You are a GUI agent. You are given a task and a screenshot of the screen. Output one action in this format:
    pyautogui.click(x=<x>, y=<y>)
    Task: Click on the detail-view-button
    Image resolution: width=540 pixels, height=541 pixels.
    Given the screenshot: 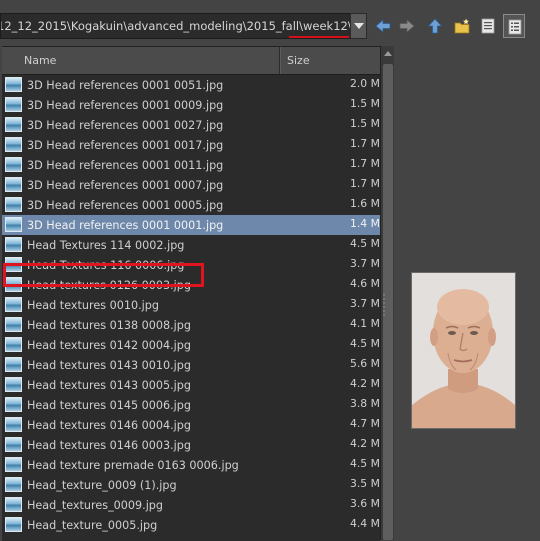 What is the action you would take?
    pyautogui.click(x=514, y=26)
    